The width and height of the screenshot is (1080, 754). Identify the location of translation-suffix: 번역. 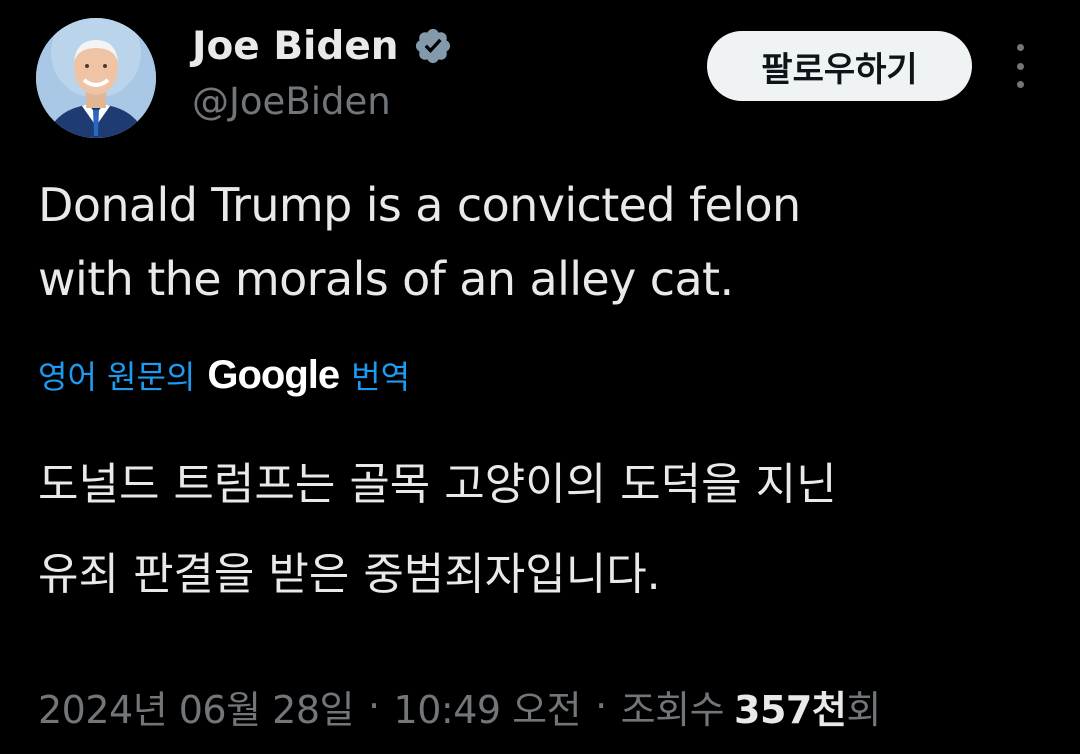
(381, 377).